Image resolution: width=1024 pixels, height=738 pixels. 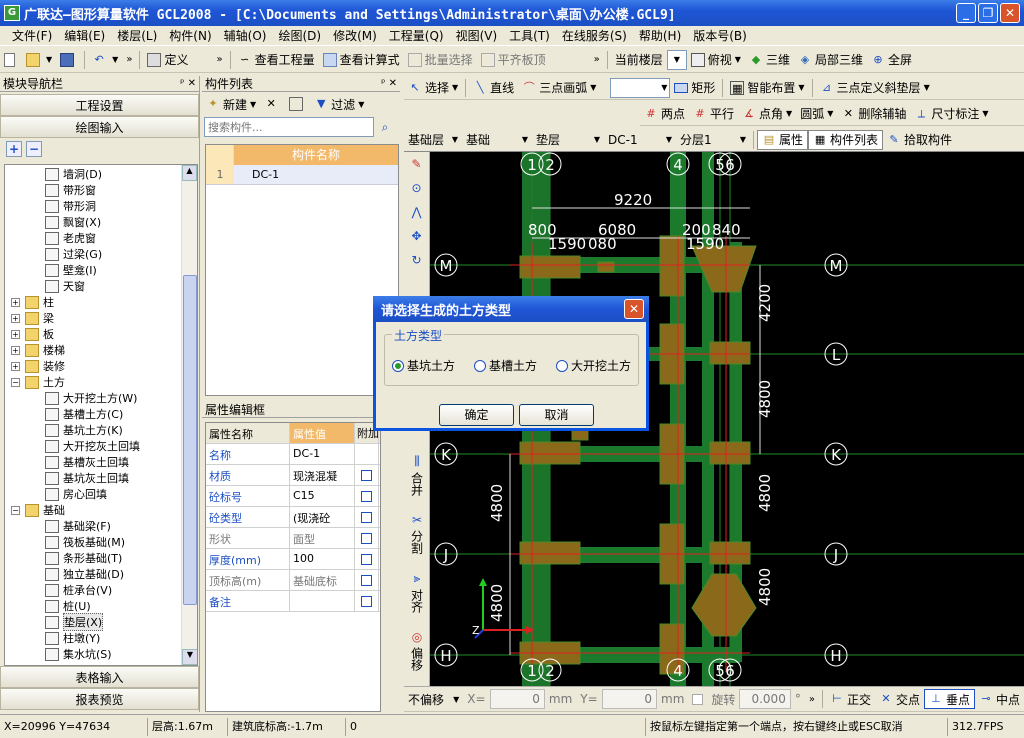 What do you see at coordinates (94, 206) in the screenshot?
I see `tree-item: 带形洞` at bounding box center [94, 206].